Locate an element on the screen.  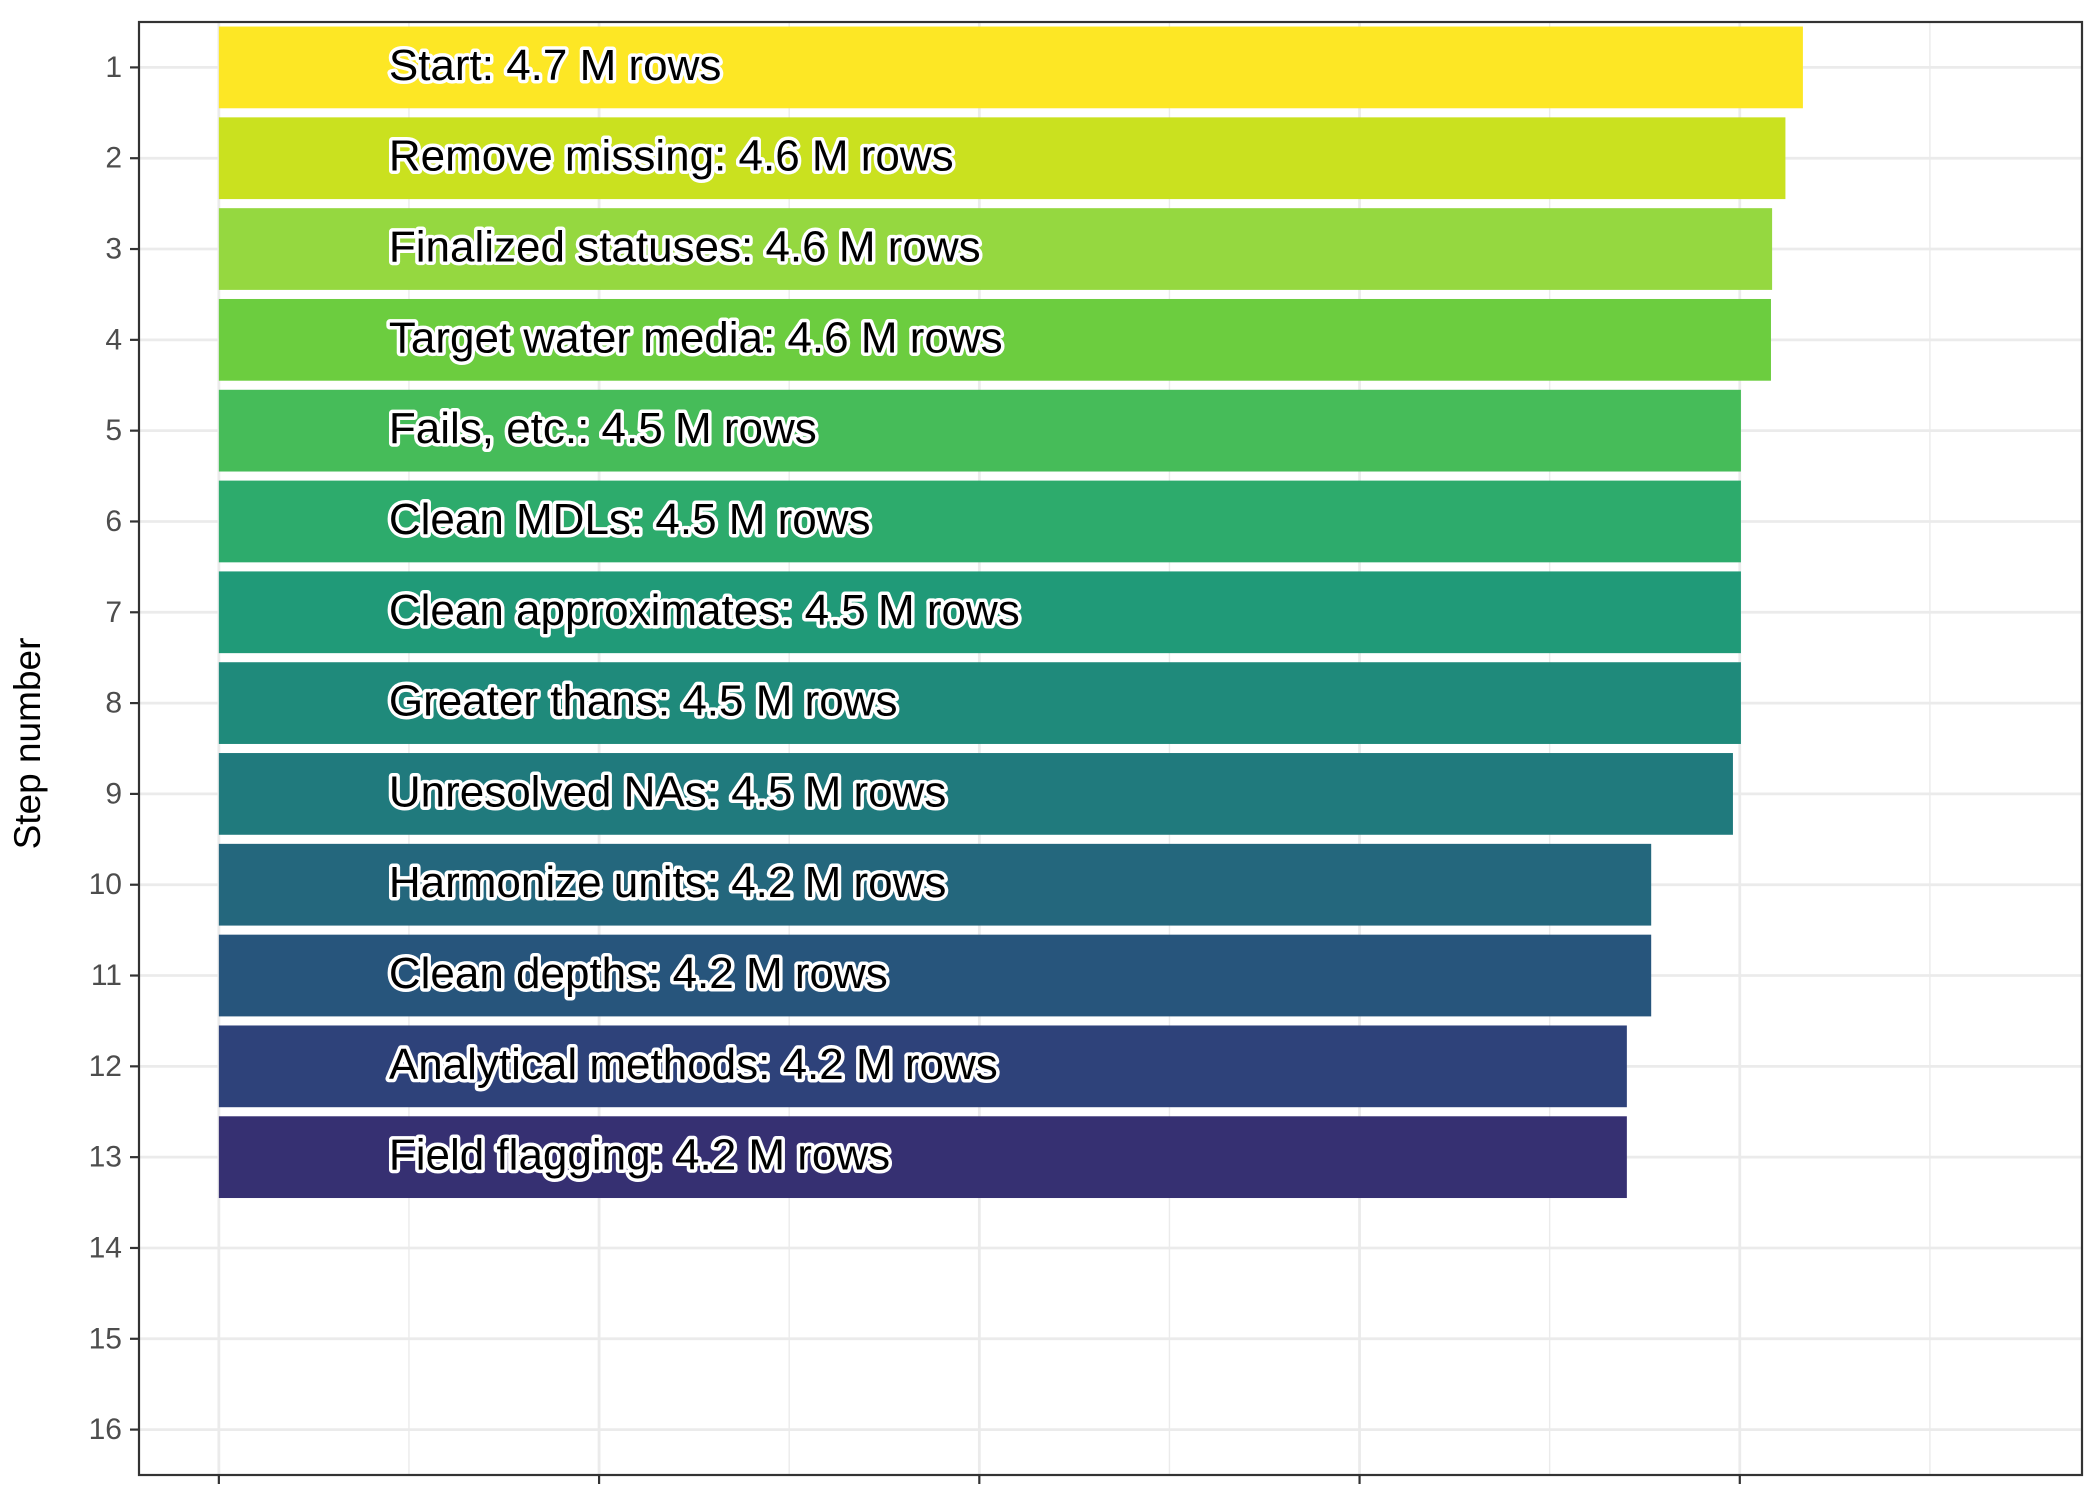
bar-label-step-2: Remove missing: 4.6 M rows is located at coordinates (671, 156).